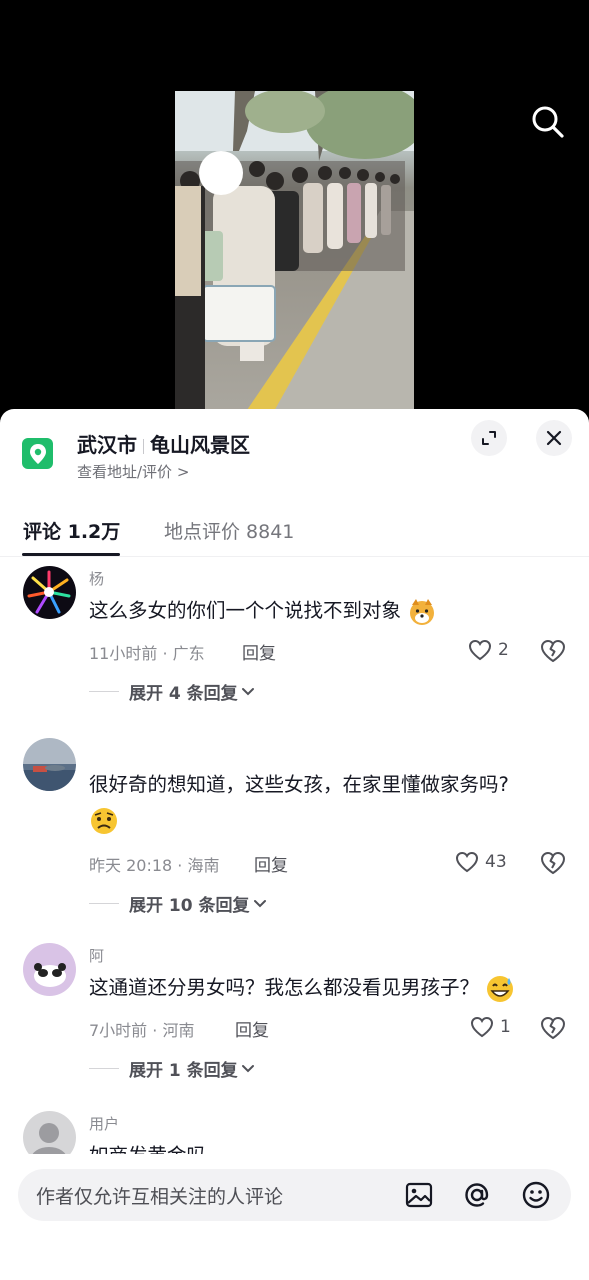 Image resolution: width=589 pixels, height=1280 pixels. Describe the element at coordinates (294, 454) in the screenshot. I see `location-header: 武汉市 龟山风景区 查看地址/评价 >` at that location.